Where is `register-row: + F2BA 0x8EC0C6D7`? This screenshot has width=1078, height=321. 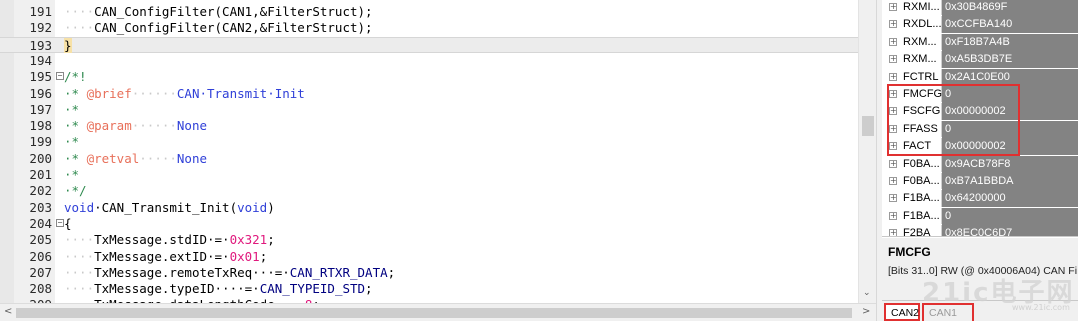
register-row: + F2BA 0x8EC0C6D7 is located at coordinates (980, 230).